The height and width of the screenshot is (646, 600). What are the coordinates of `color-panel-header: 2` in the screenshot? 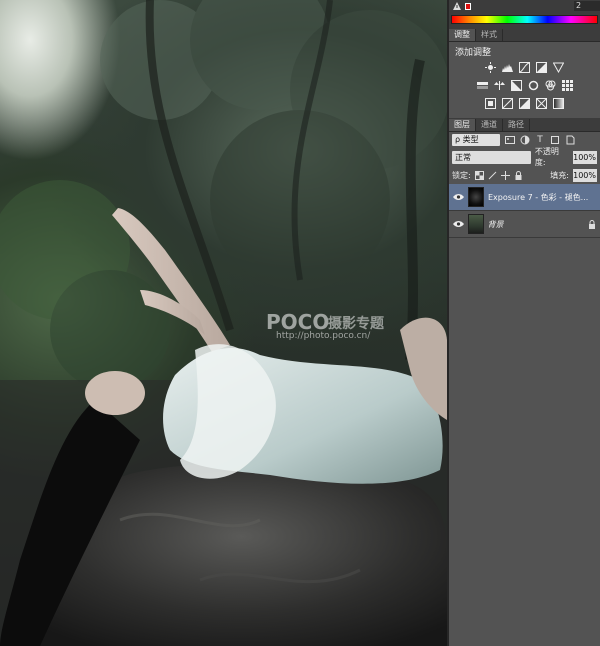 It's located at (524, 6).